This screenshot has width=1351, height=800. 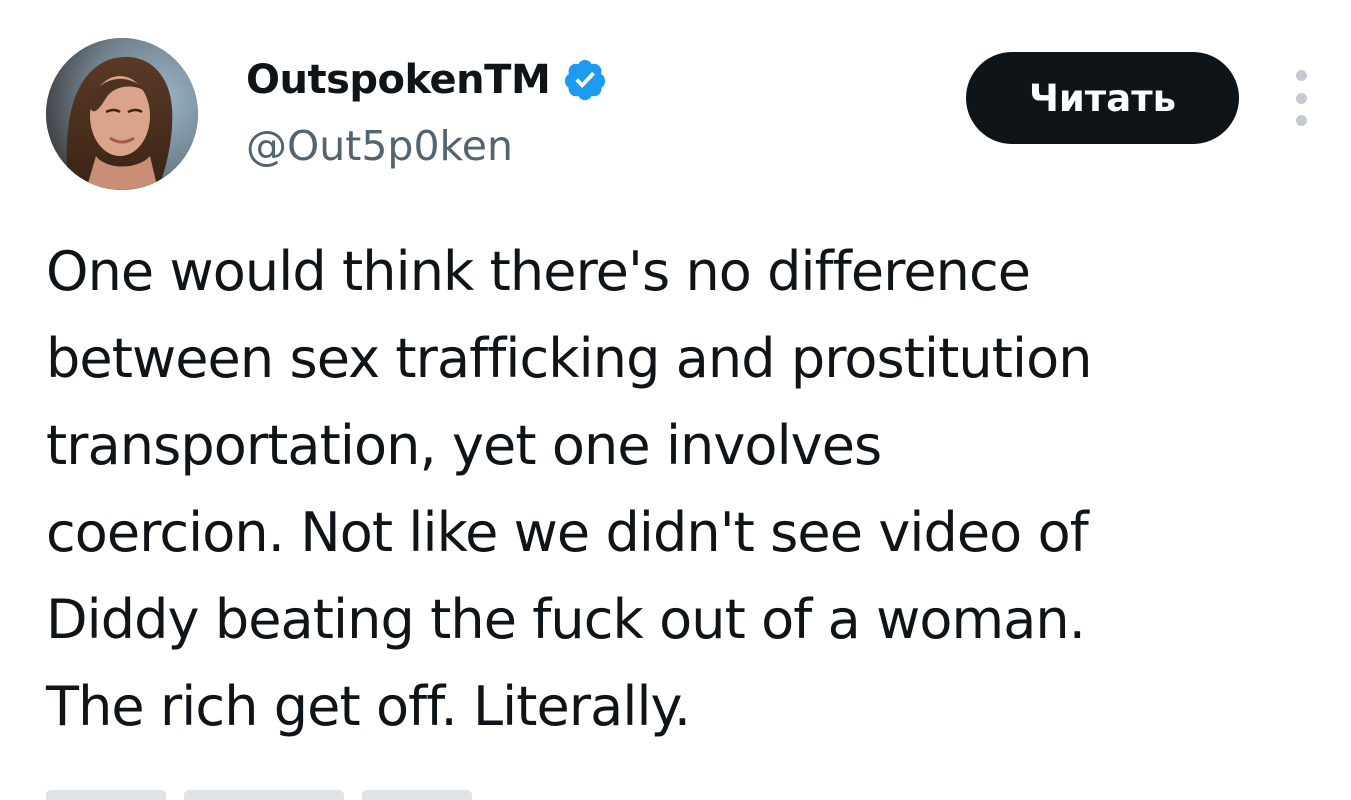 I want to click on tweet-text-line: The rich get off. Literally., so click(x=368, y=706).